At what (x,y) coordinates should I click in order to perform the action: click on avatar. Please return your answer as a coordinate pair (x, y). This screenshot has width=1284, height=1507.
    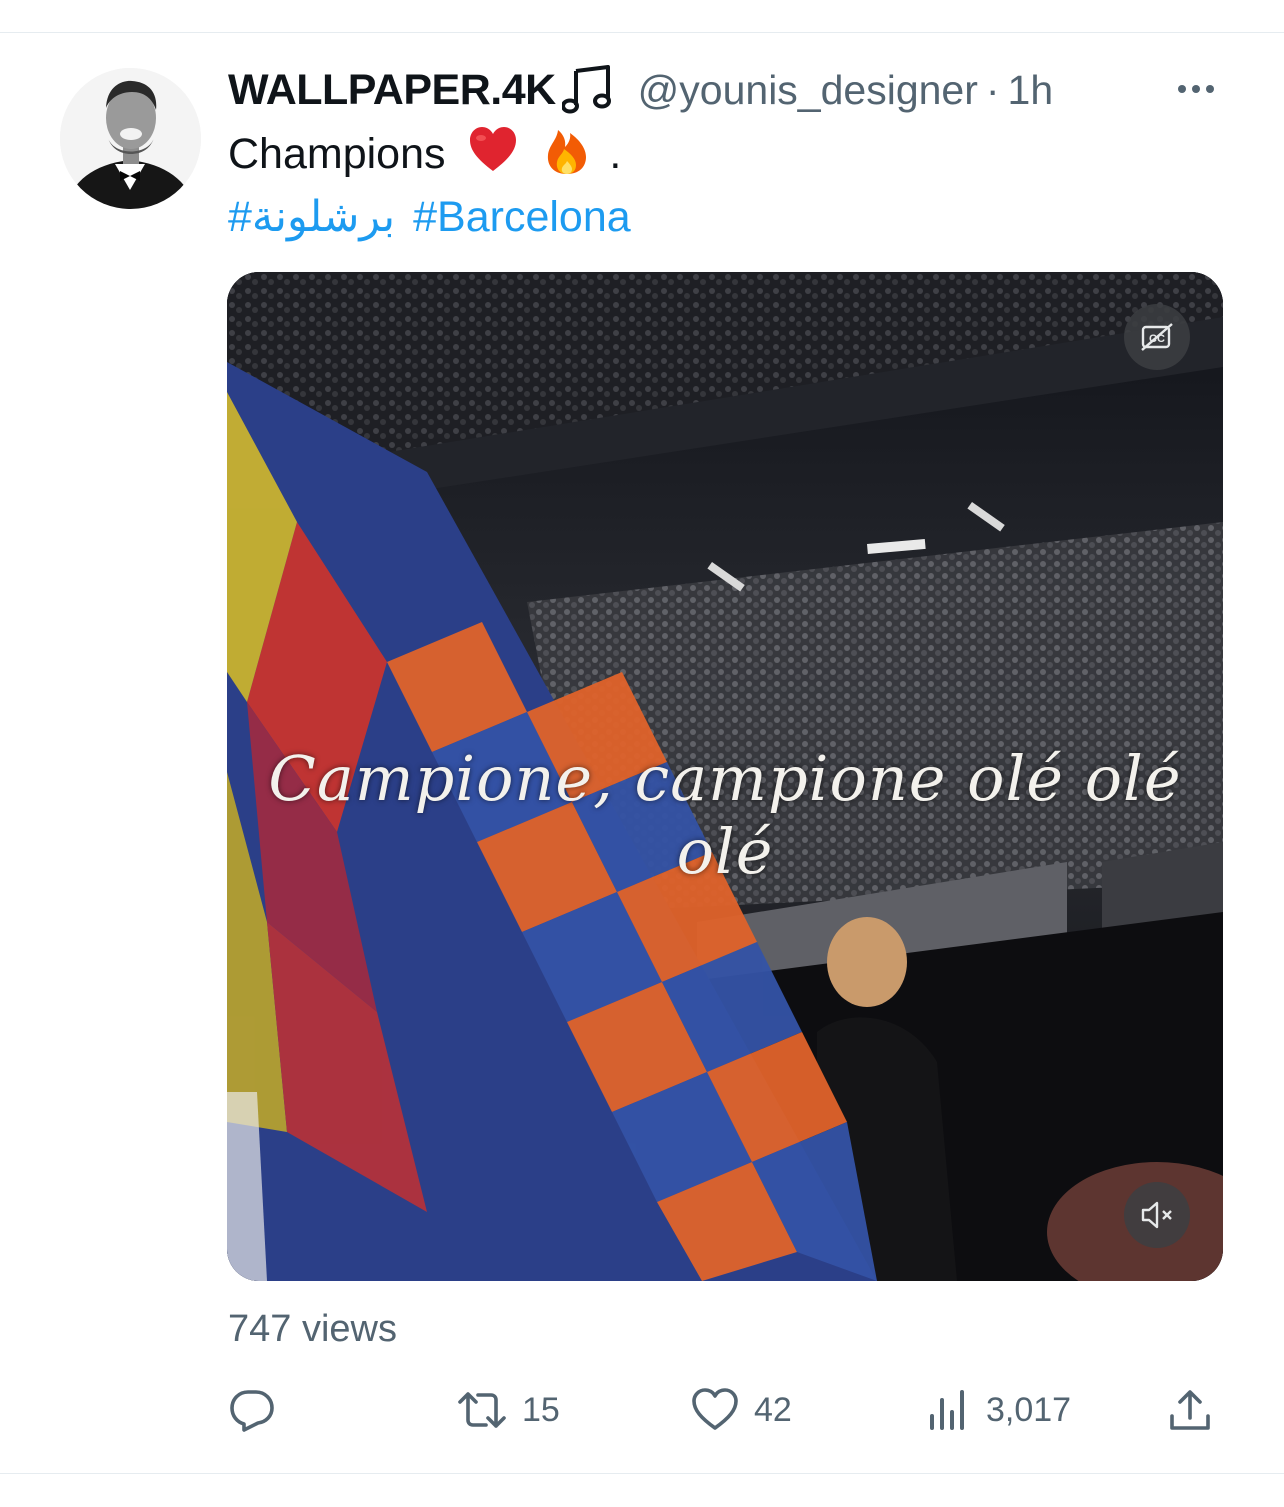
    Looking at the image, I should click on (130, 138).